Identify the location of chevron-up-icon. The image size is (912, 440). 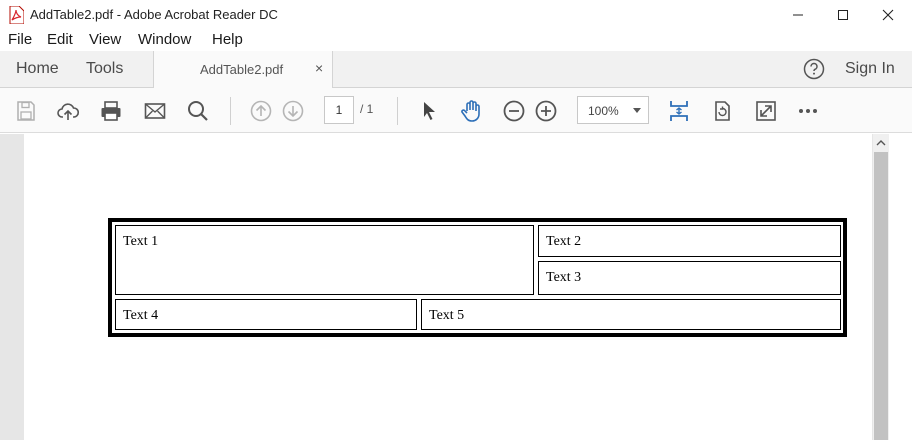
(881, 143).